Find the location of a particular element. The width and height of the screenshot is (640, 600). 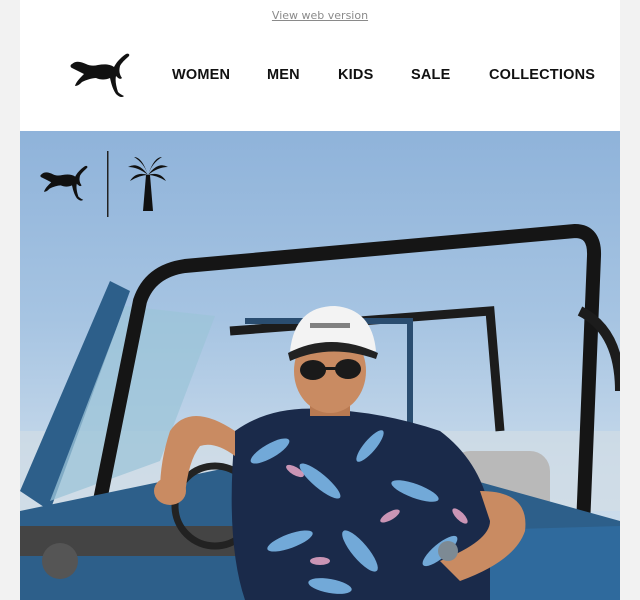

cobrand-lockup is located at coordinates (104, 184).